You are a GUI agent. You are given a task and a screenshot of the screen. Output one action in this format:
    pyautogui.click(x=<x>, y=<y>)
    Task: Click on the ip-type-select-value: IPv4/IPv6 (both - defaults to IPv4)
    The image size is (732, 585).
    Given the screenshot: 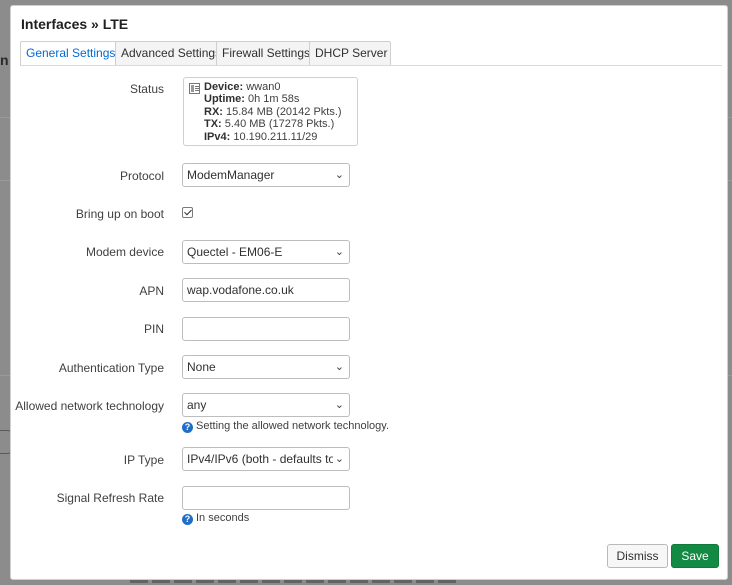 What is the action you would take?
    pyautogui.click(x=260, y=459)
    